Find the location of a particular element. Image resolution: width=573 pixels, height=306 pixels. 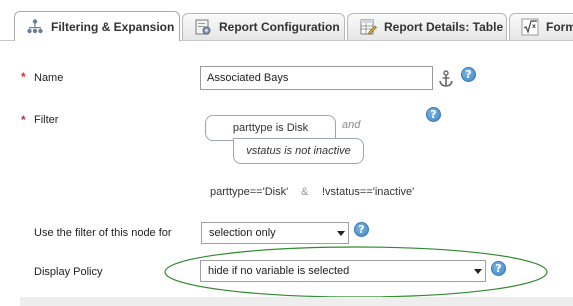

tab-filtering-expansion: Filtering & Expansion is located at coordinates (97, 26).